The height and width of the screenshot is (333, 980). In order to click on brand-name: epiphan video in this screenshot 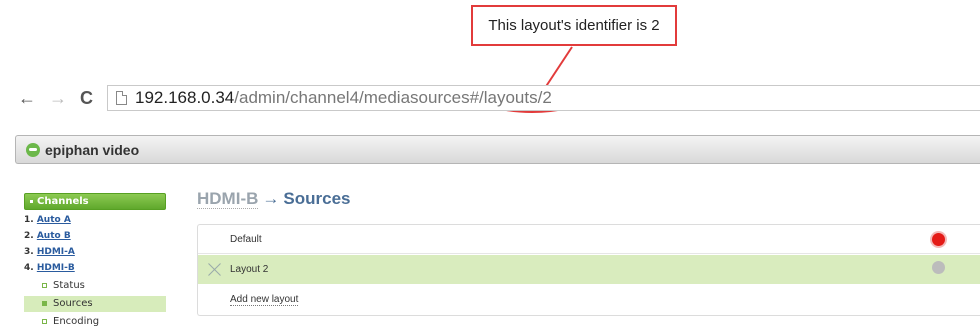, I will do `click(92, 149)`.